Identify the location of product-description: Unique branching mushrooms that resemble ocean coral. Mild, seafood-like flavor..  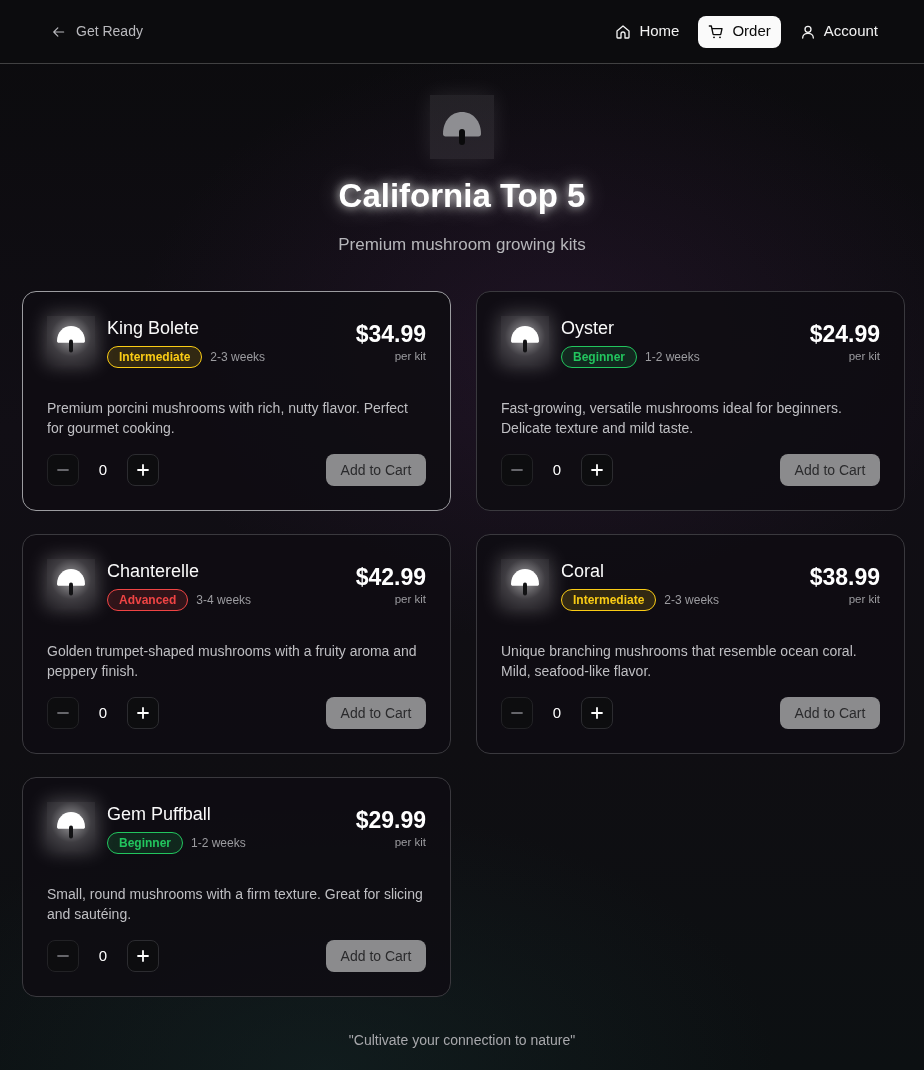
(679, 661).